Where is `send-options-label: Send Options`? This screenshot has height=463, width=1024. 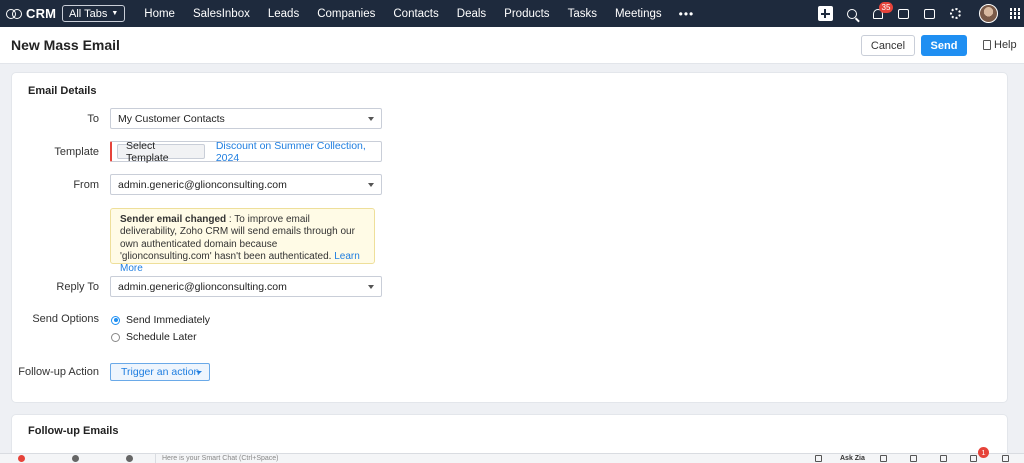 send-options-label: Send Options is located at coordinates (65, 319).